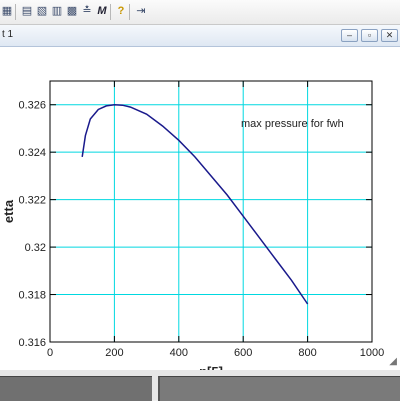 The width and height of the screenshot is (400, 401). I want to click on xy-plot-icon: ▧, so click(42, 11).